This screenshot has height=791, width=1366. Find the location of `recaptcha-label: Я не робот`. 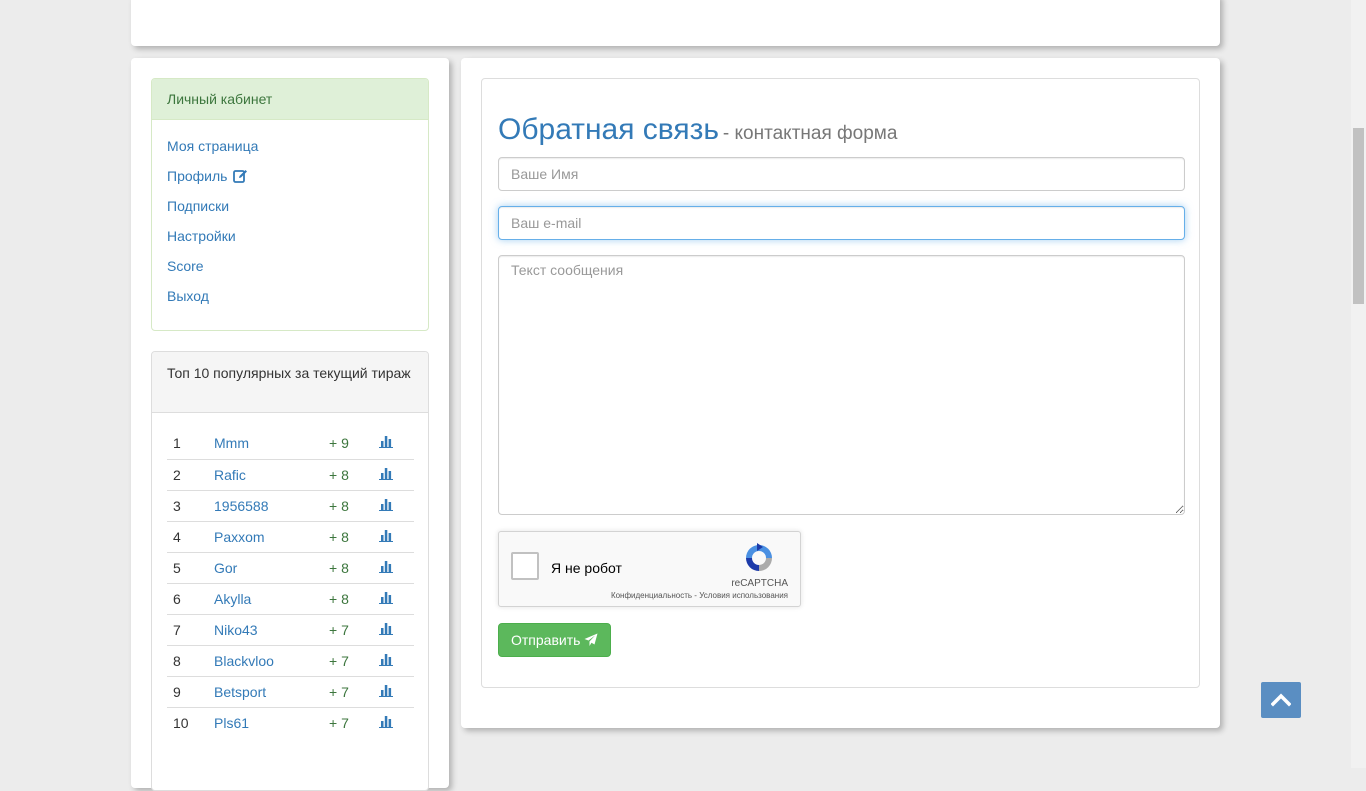

recaptcha-label: Я не робот is located at coordinates (586, 568).